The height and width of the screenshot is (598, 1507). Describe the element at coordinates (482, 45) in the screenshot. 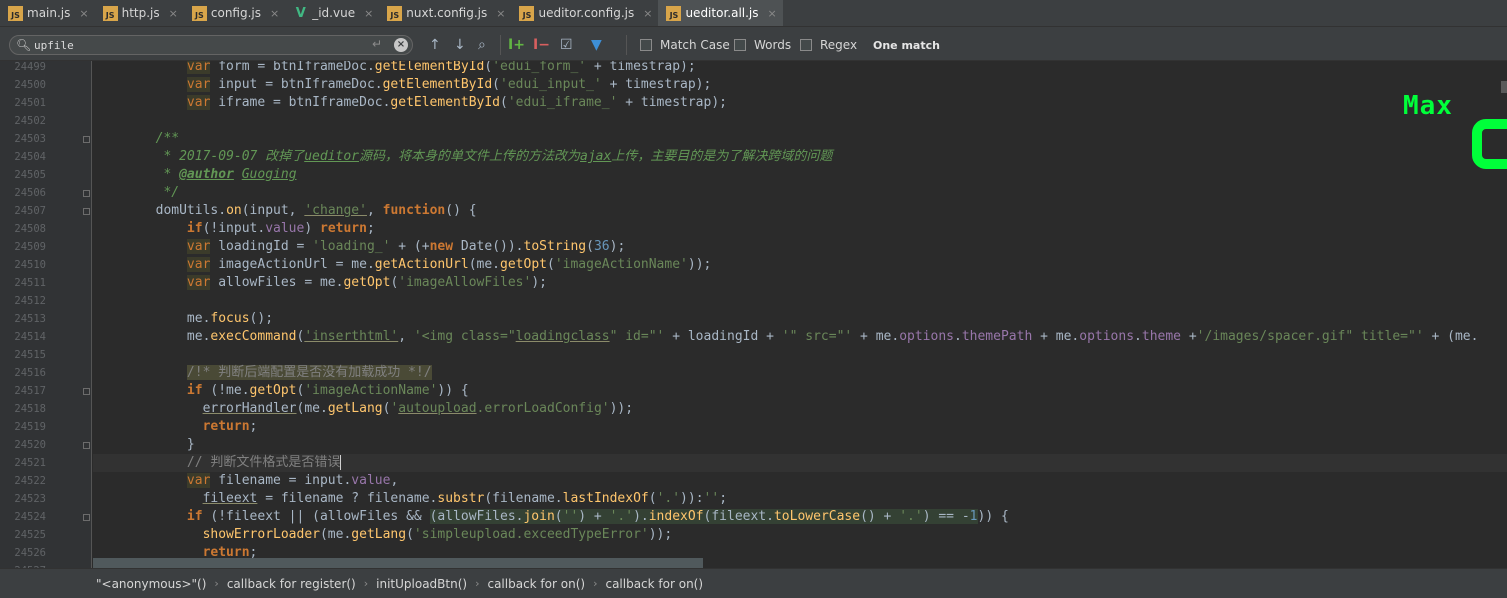

I see `find-in-path-icon: ⌕` at that location.